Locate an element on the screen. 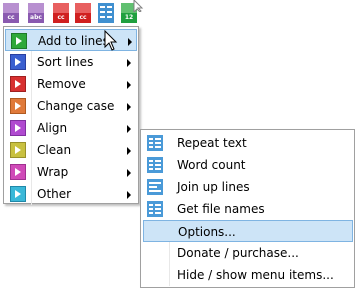  cc-button-label: cc is located at coordinates (11, 18).